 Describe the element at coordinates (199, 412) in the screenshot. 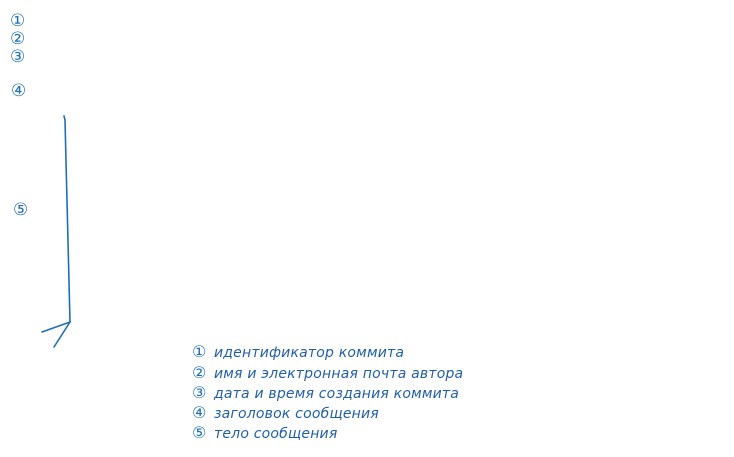

I see `legend-number: ④` at that location.